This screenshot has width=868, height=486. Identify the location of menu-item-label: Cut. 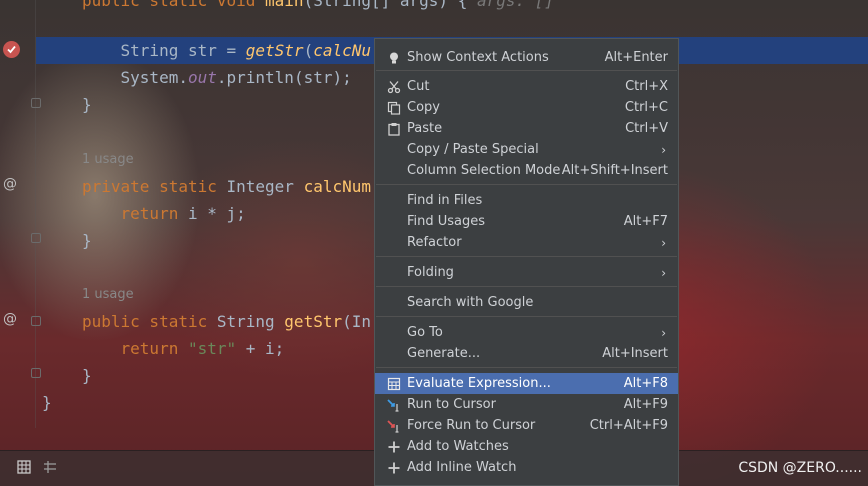
(418, 86).